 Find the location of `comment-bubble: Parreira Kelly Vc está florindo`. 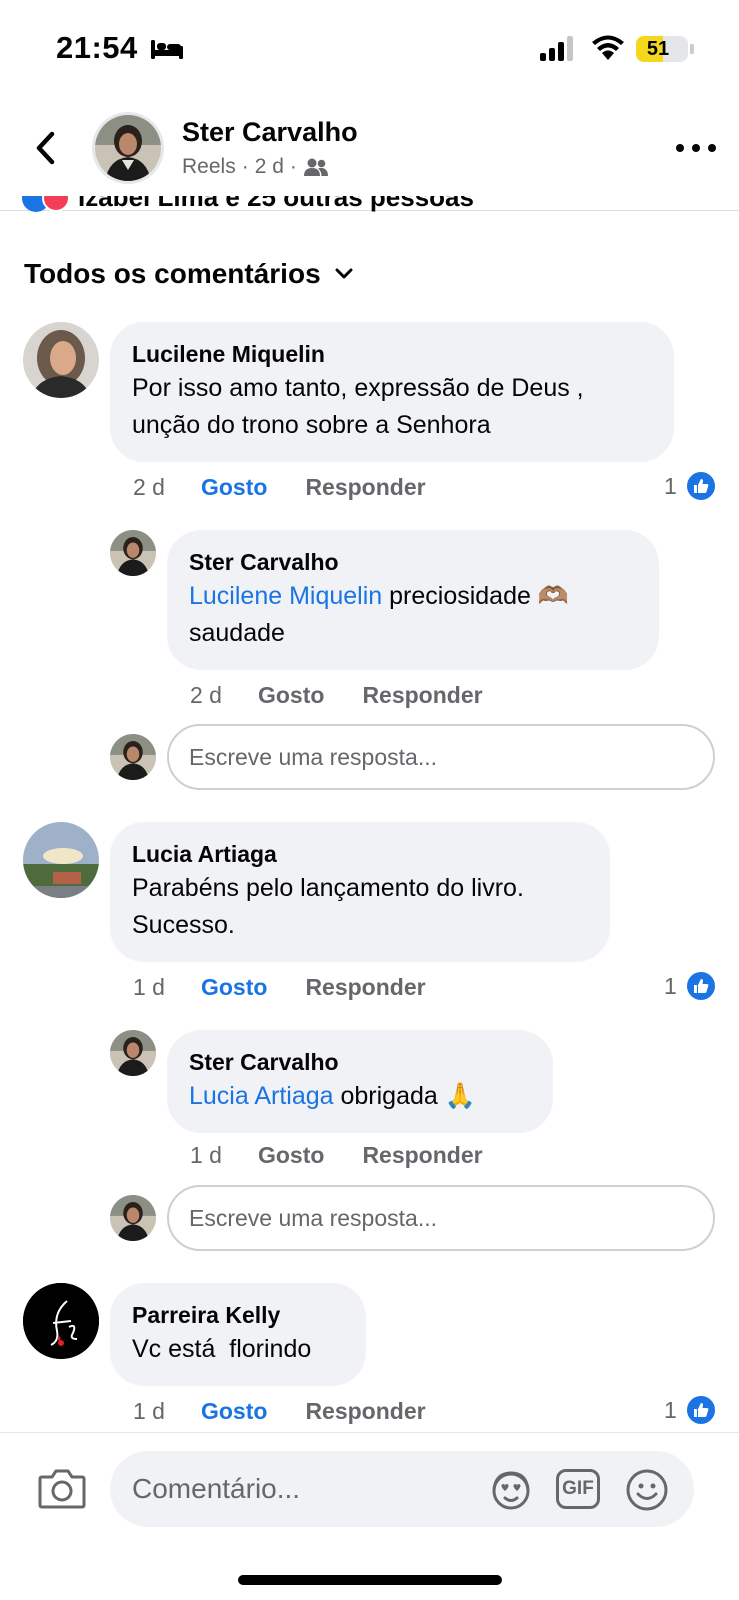

comment-bubble: Parreira Kelly Vc está florindo is located at coordinates (238, 1334).